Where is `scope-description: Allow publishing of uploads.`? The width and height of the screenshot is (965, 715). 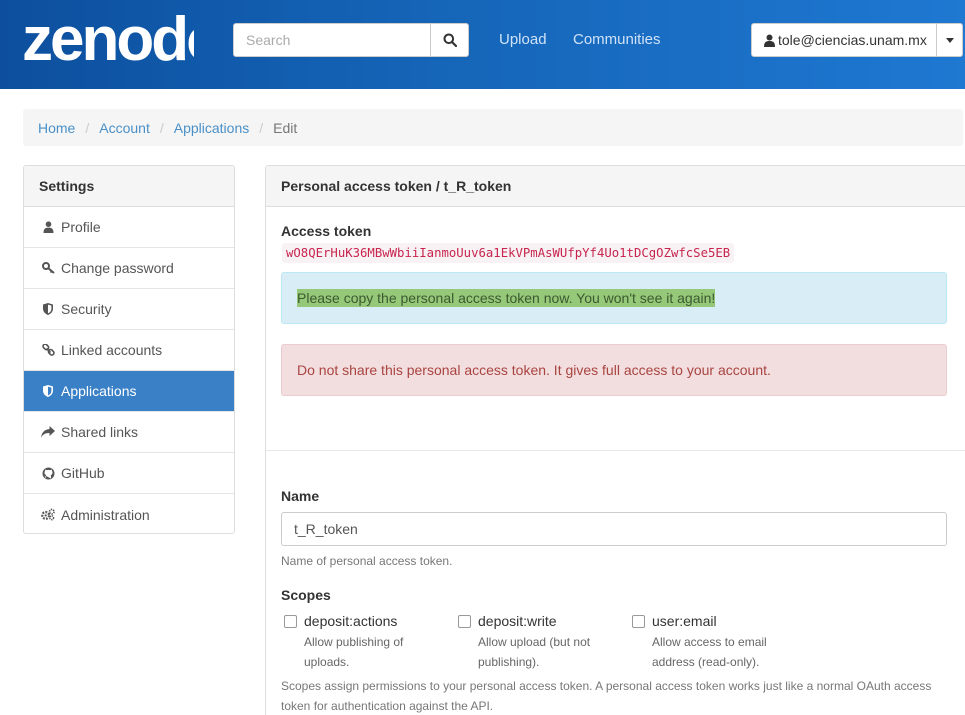 scope-description: Allow publishing of uploads. is located at coordinates (354, 652).